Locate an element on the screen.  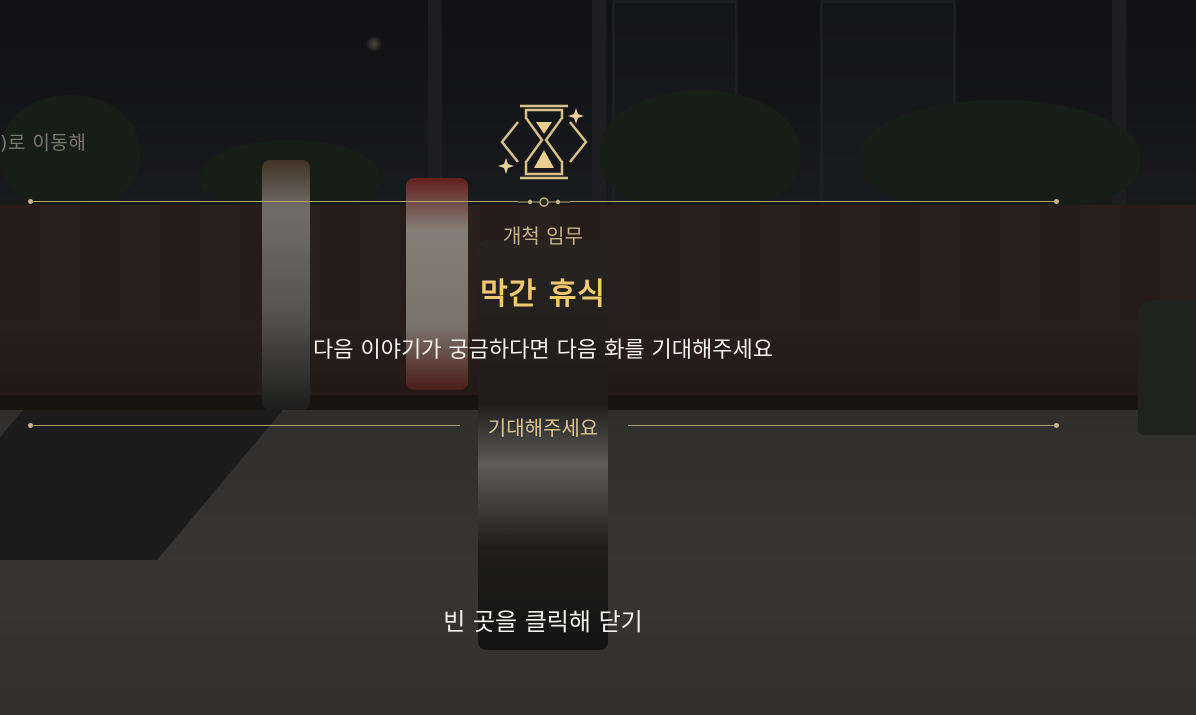
mission-type-label: 개척 임무 is located at coordinates (543, 236).